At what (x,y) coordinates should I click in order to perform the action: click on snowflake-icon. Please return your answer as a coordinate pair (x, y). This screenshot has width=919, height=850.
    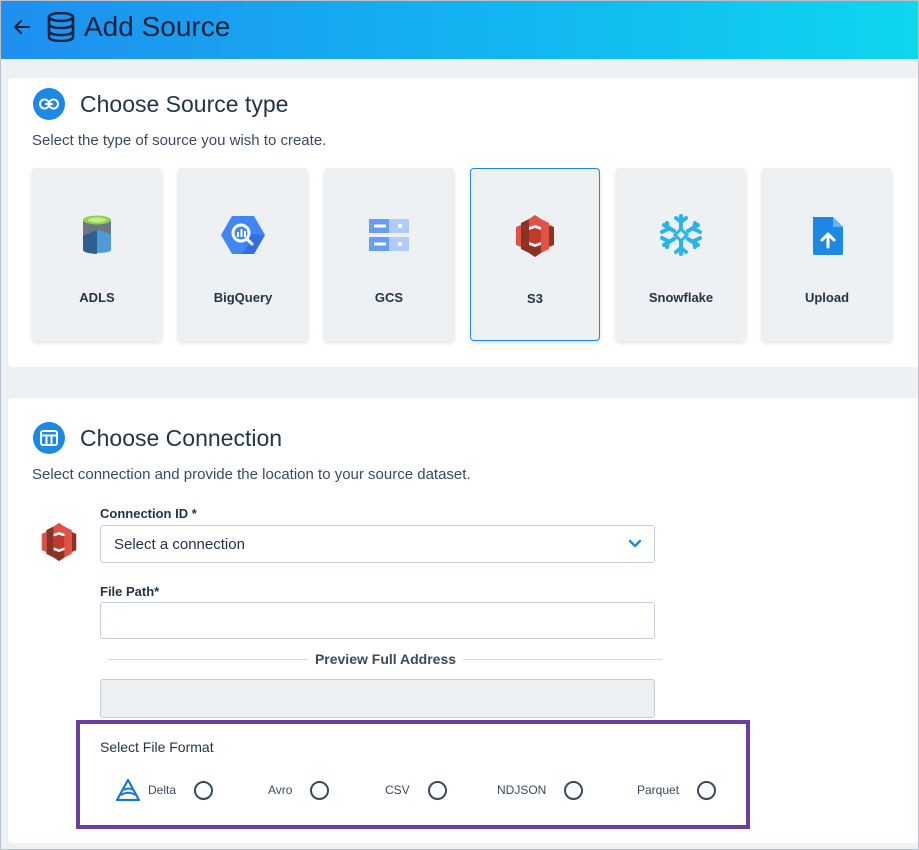
    Looking at the image, I should click on (681, 235).